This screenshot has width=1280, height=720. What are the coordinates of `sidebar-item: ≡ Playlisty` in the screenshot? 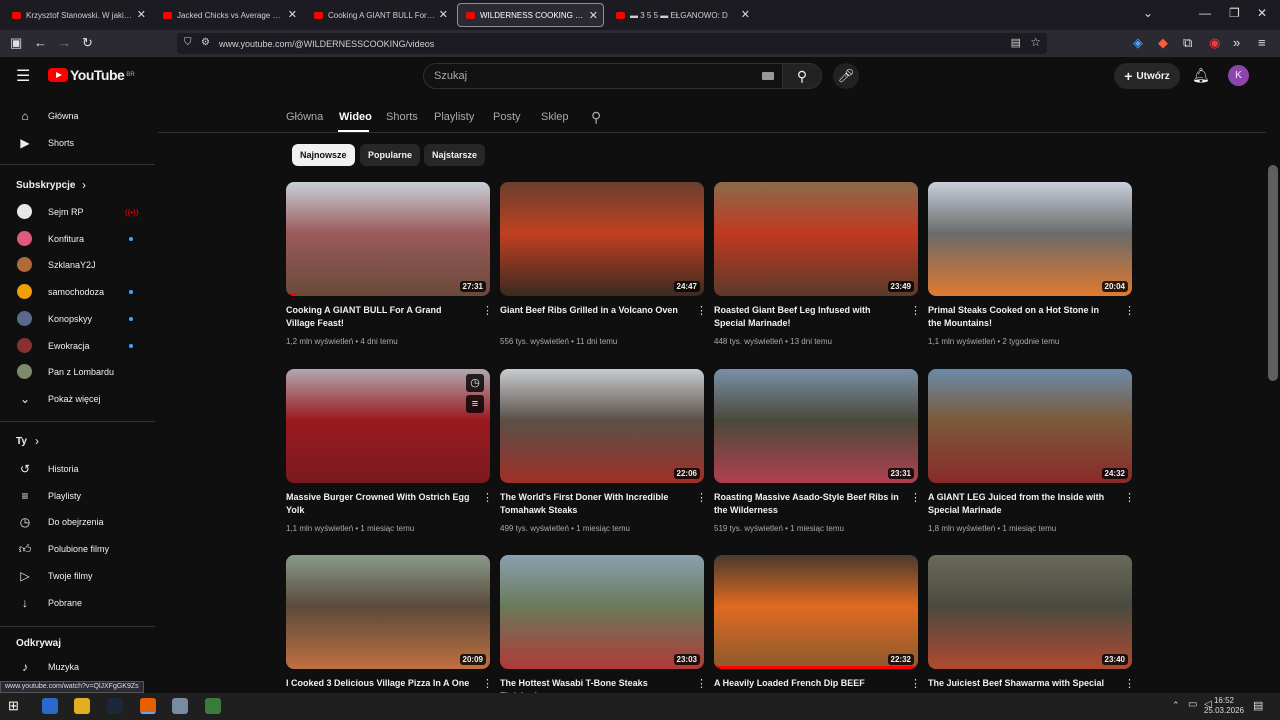 It's located at (77, 496).